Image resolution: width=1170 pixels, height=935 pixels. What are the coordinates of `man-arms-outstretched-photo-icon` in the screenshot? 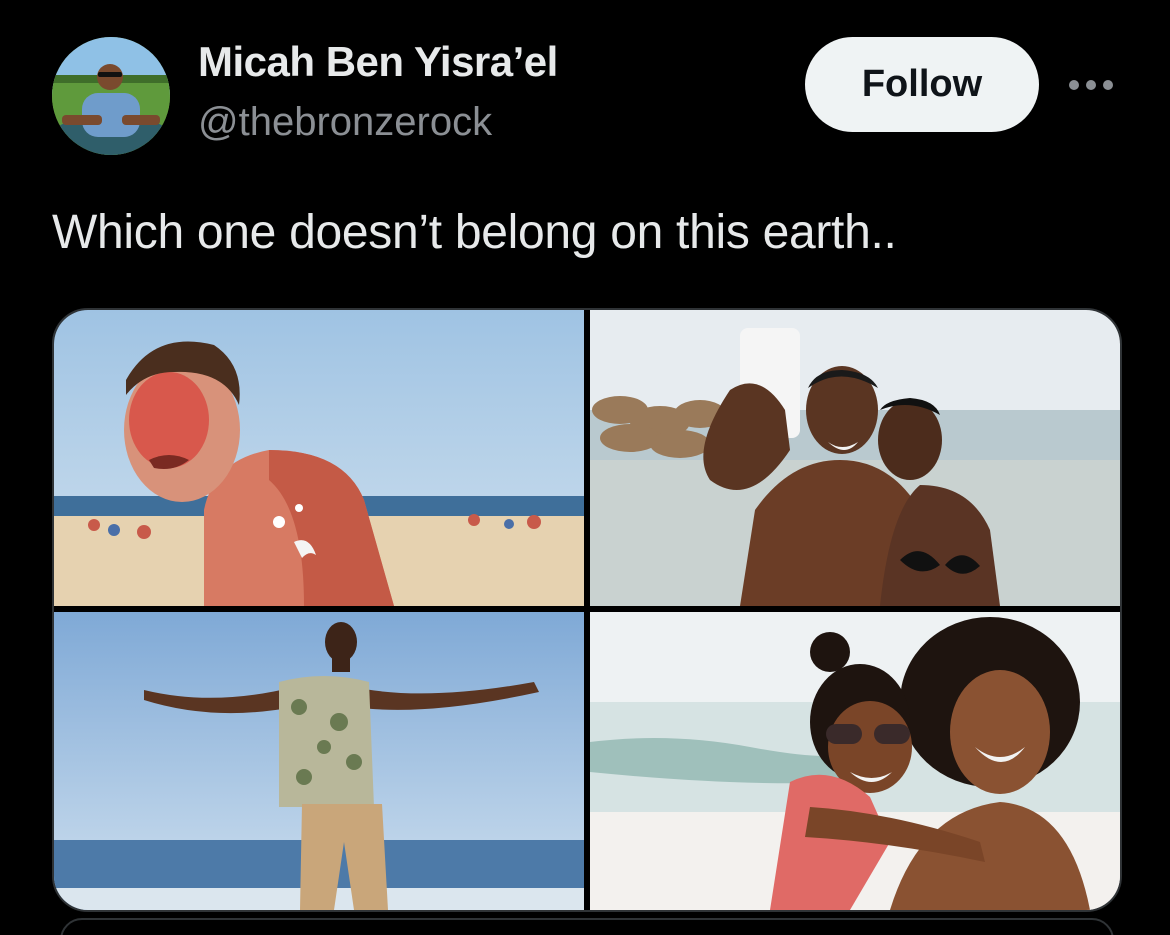 It's located at (319, 761).